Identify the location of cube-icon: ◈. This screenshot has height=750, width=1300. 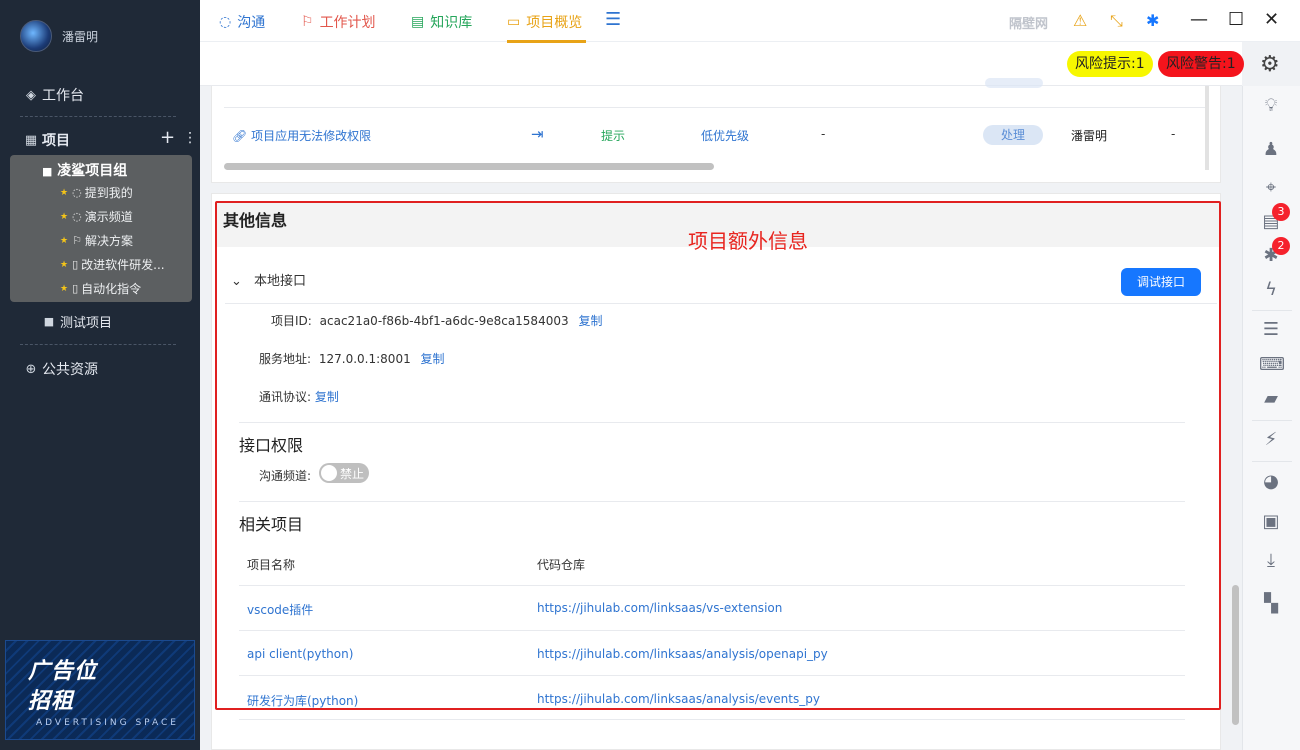
(31, 95).